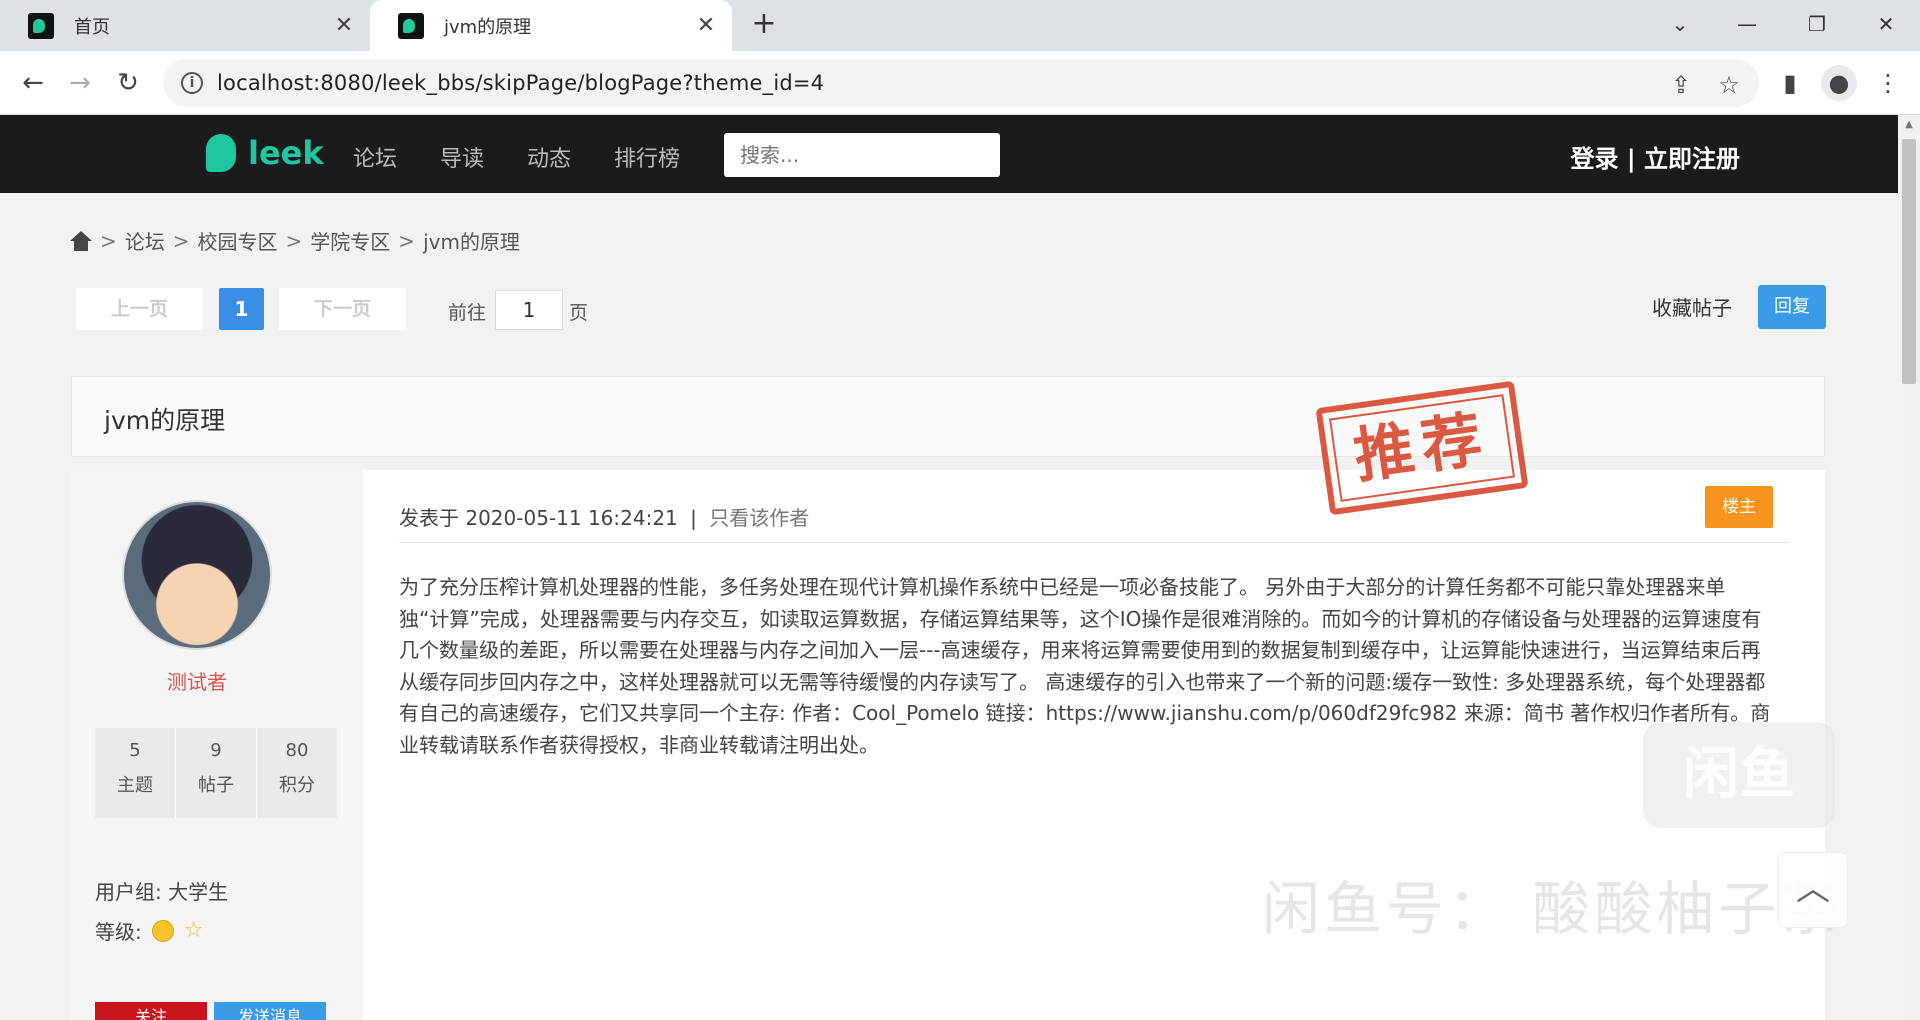 This screenshot has width=1920, height=1020. What do you see at coordinates (1909, 261) in the screenshot?
I see `scroll-thumb` at bounding box center [1909, 261].